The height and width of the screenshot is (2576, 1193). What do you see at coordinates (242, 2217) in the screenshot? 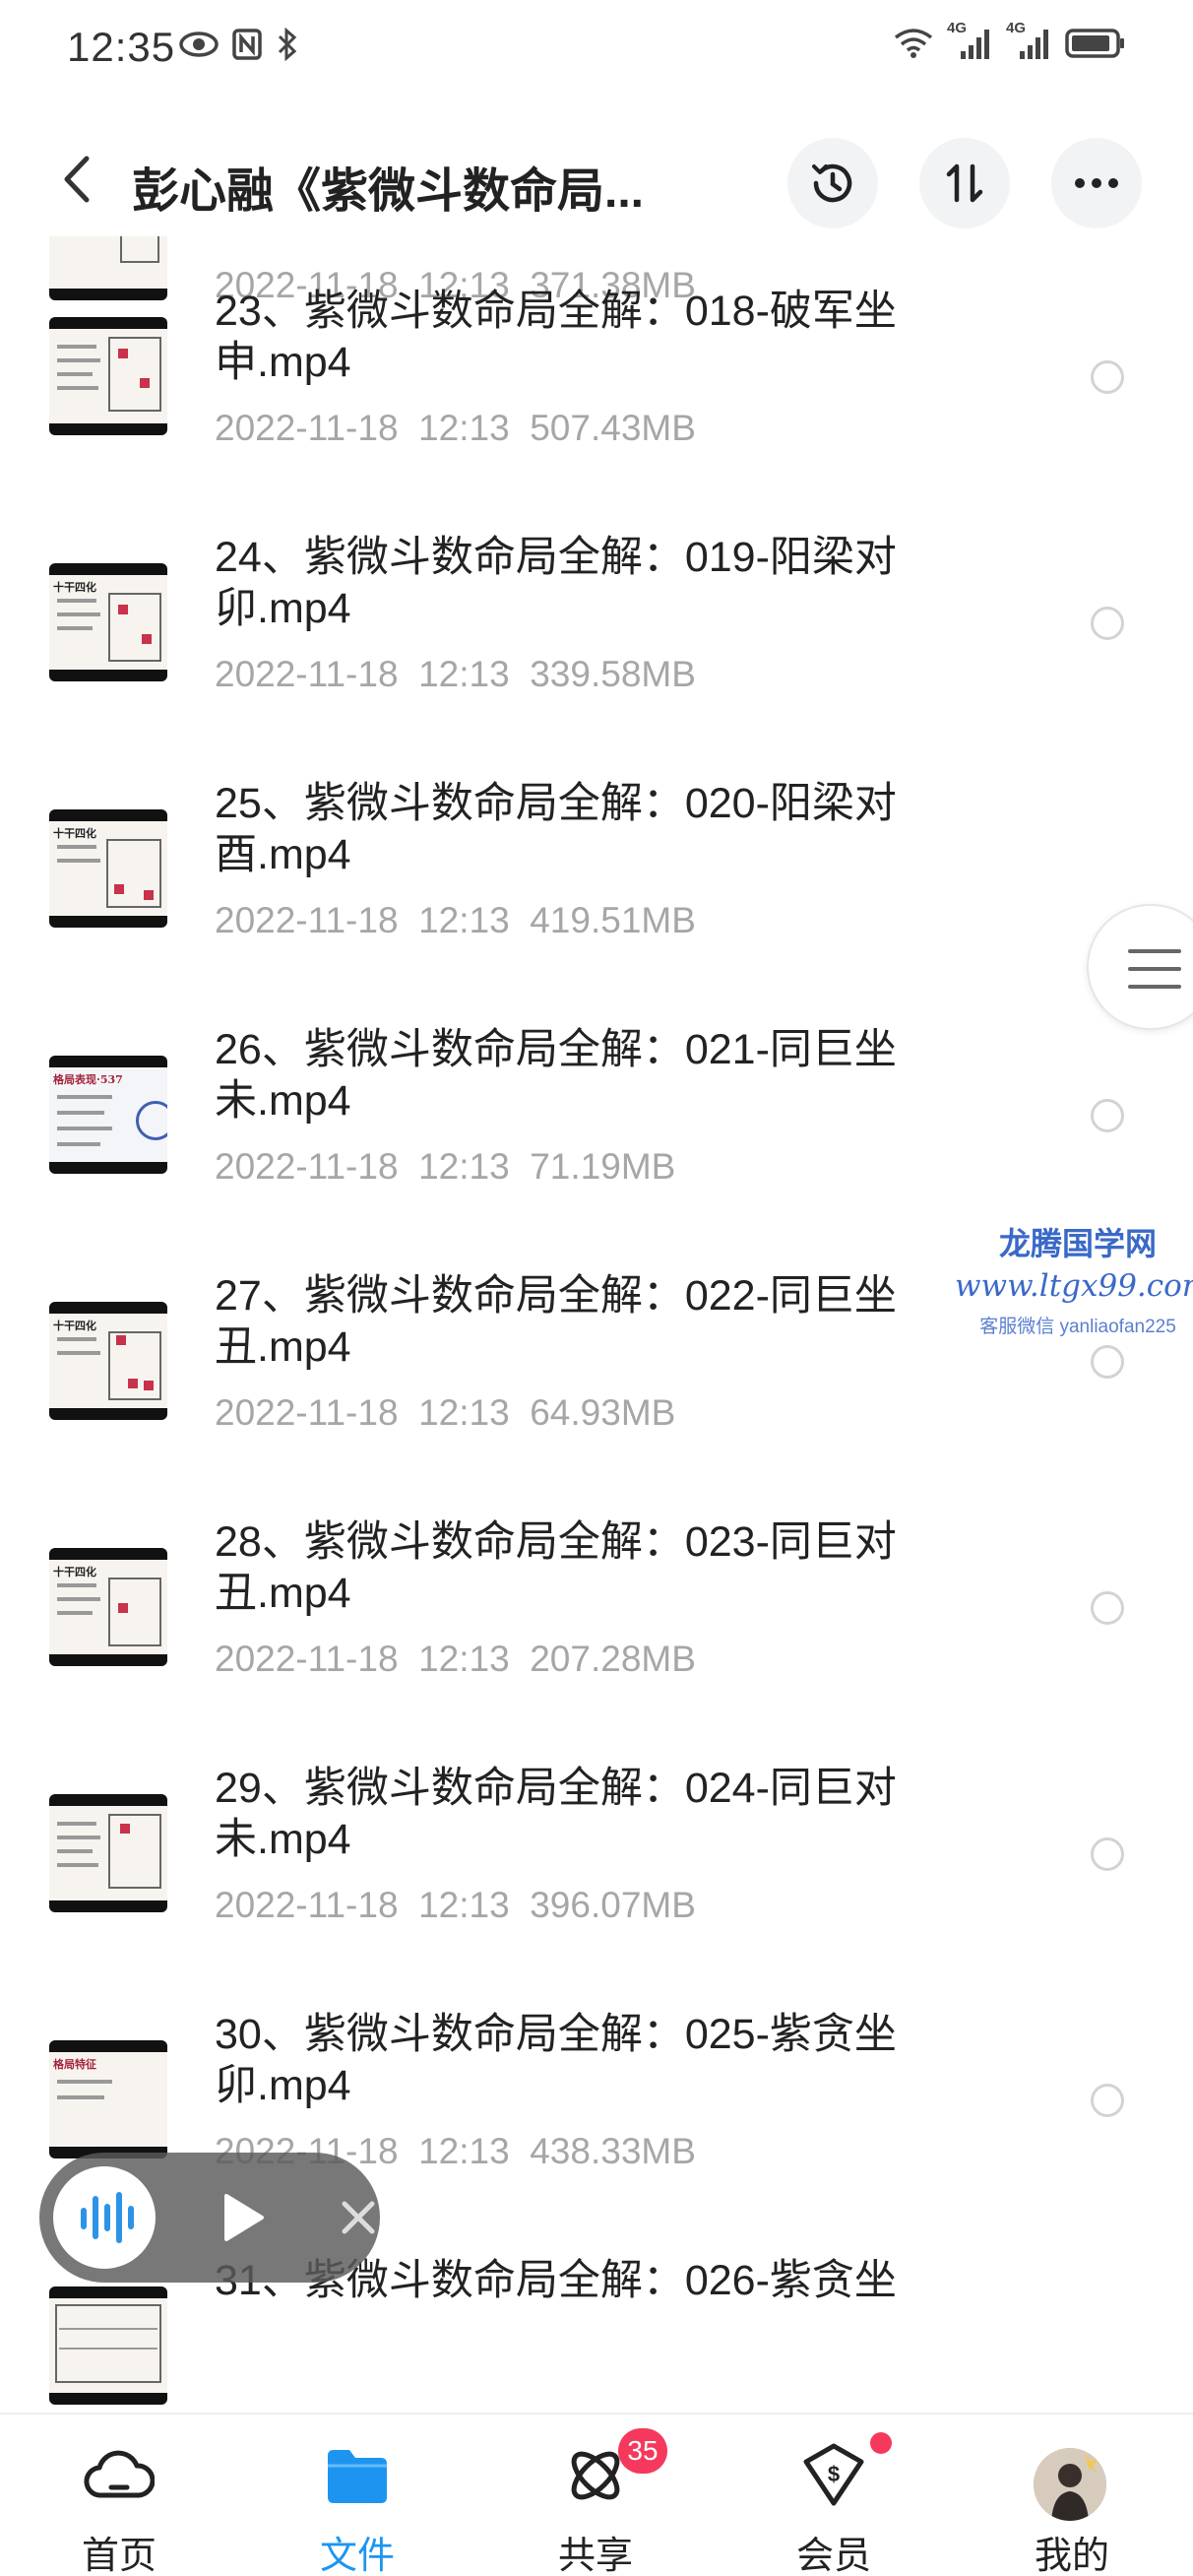
I see `play-icon` at bounding box center [242, 2217].